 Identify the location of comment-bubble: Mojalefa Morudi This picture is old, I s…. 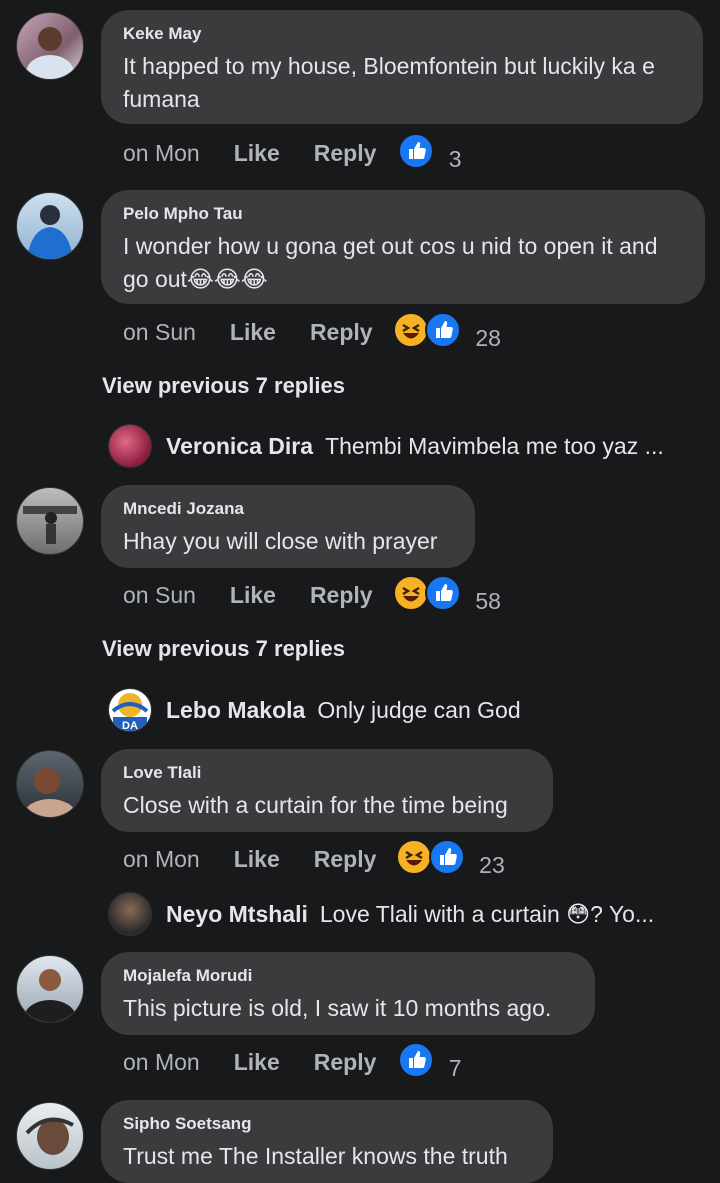
(348, 993).